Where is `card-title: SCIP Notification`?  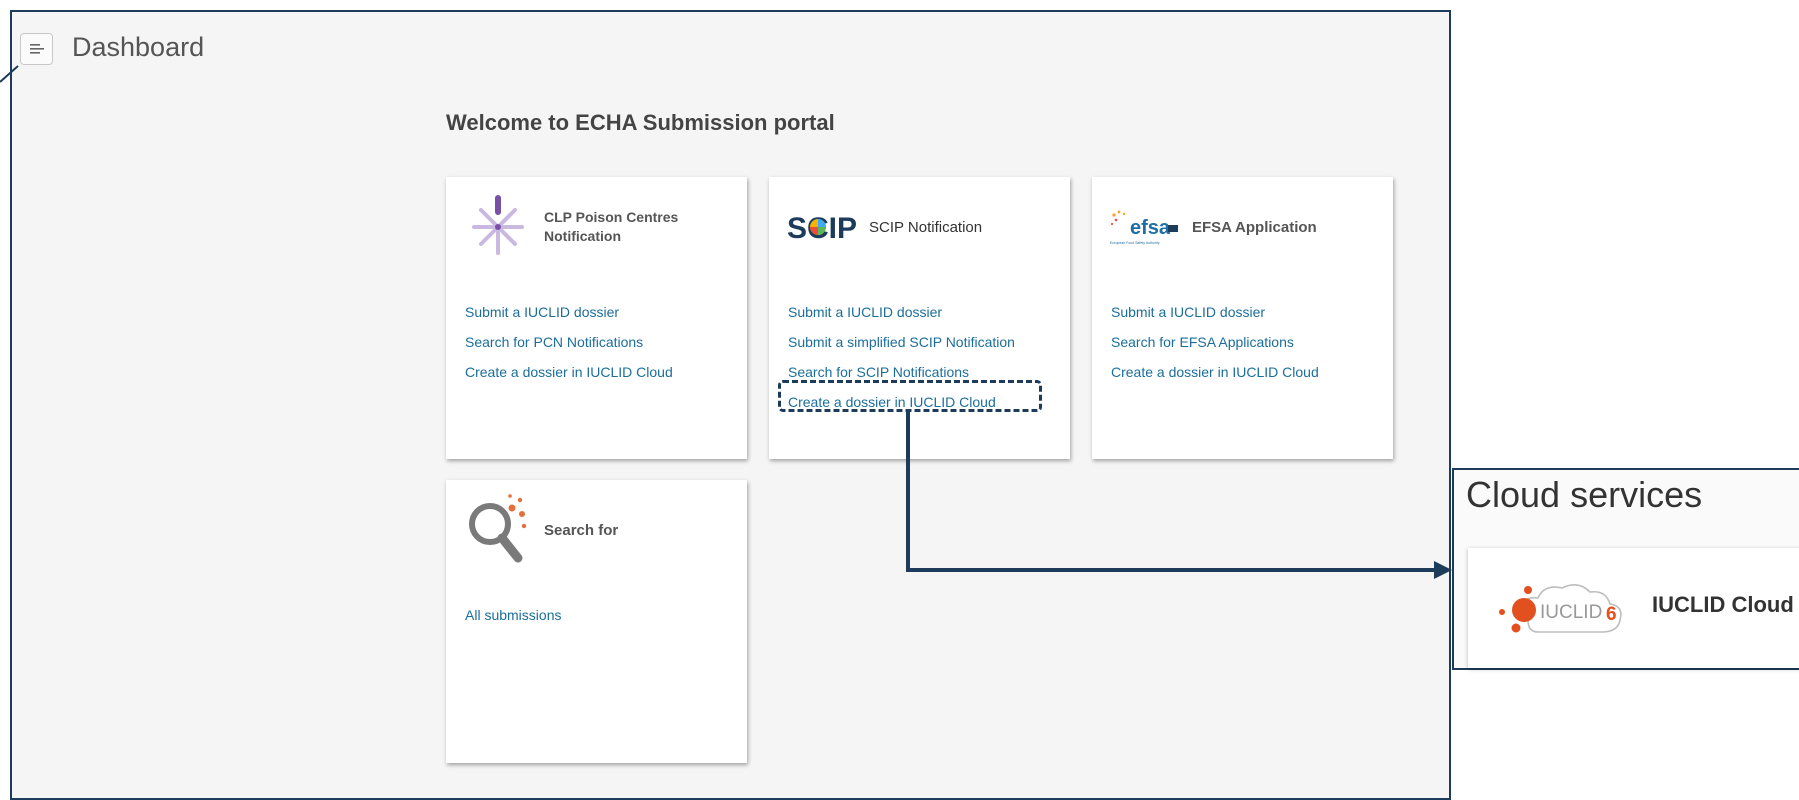
card-title: SCIP Notification is located at coordinates (926, 227).